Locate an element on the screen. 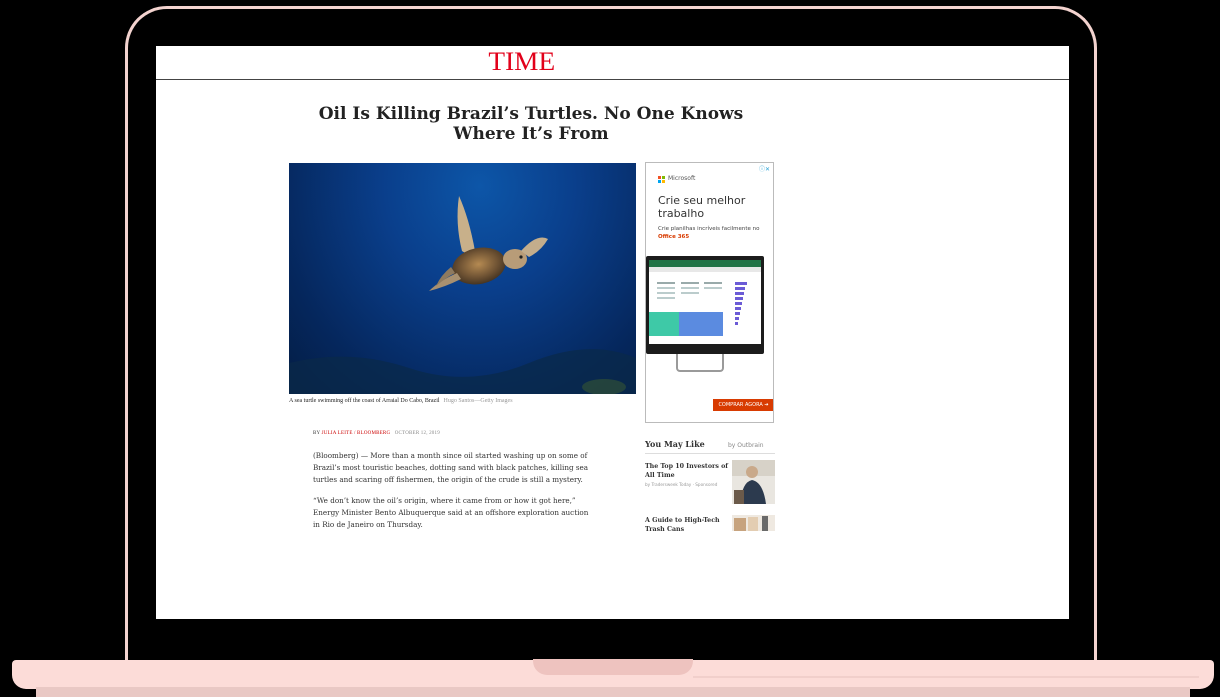  article-hero-image is located at coordinates (462, 278).